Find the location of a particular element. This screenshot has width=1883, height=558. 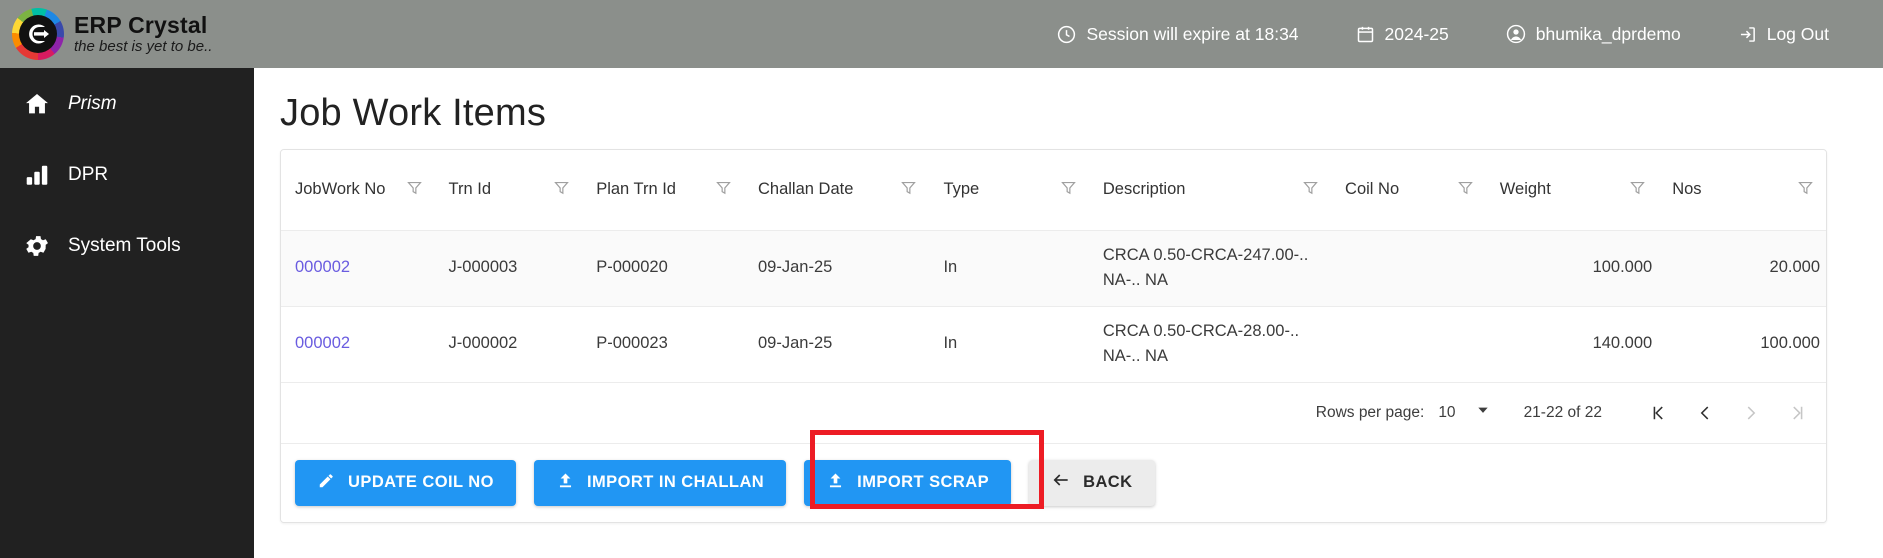

arrow-left-icon is located at coordinates (1061, 482).